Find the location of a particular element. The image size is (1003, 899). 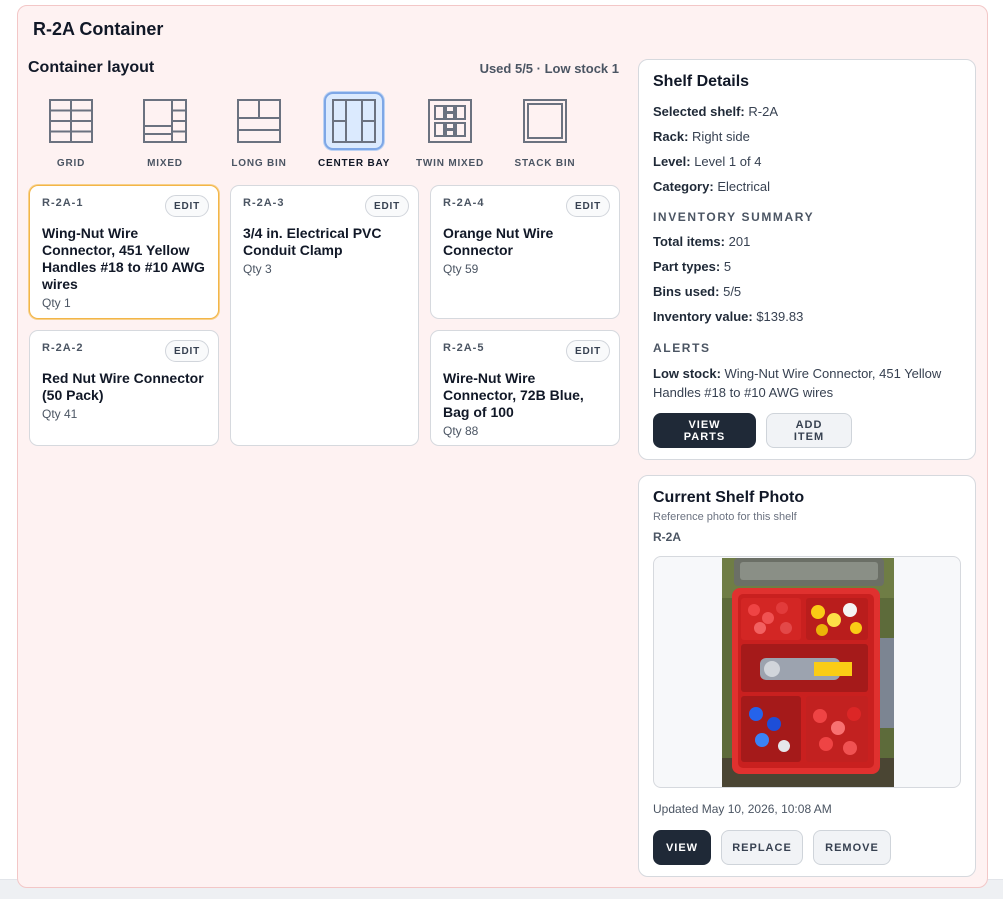

view-photo-button: VIEW is located at coordinates (682, 847).